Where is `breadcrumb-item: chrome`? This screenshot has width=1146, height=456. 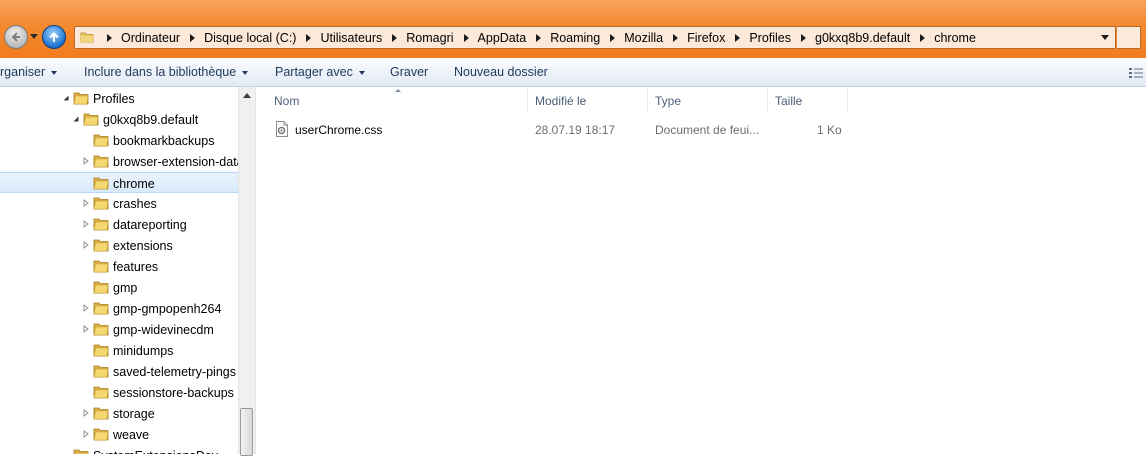 breadcrumb-item: chrome is located at coordinates (955, 38).